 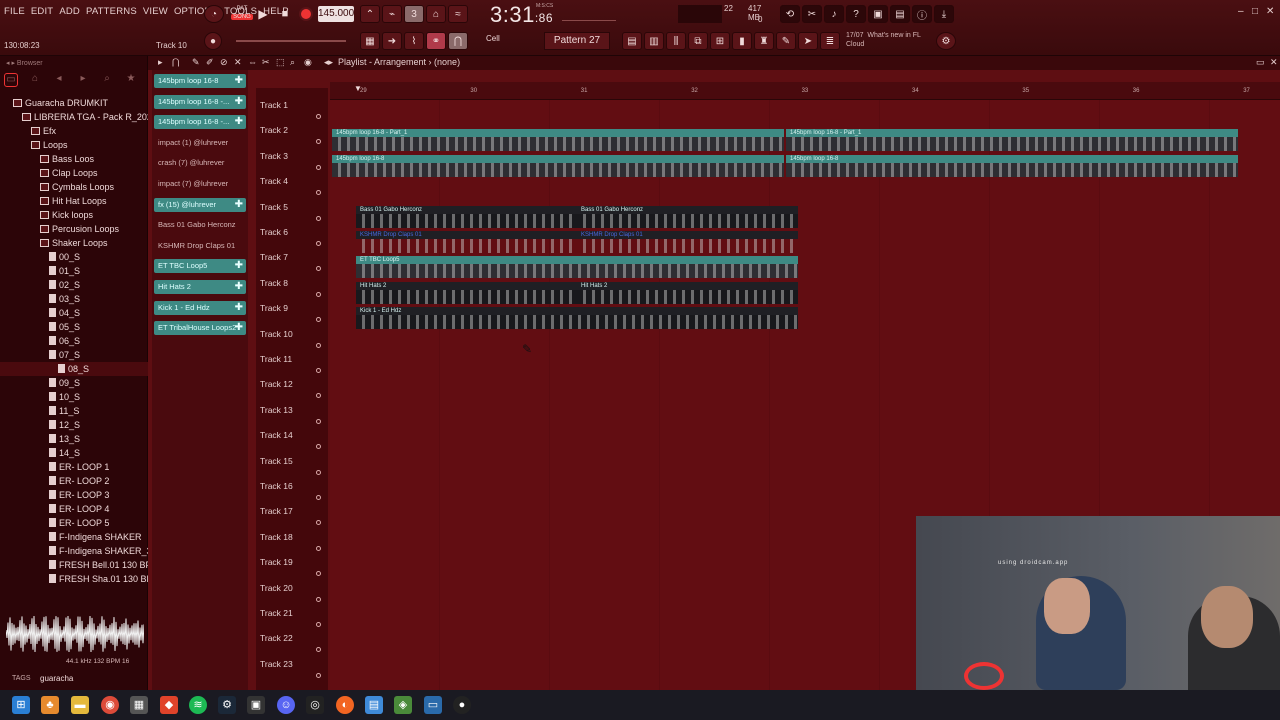 What do you see at coordinates (577, 318) in the screenshot?
I see `playlist-clip: Kick 1 - Ed Hdz` at bounding box center [577, 318].